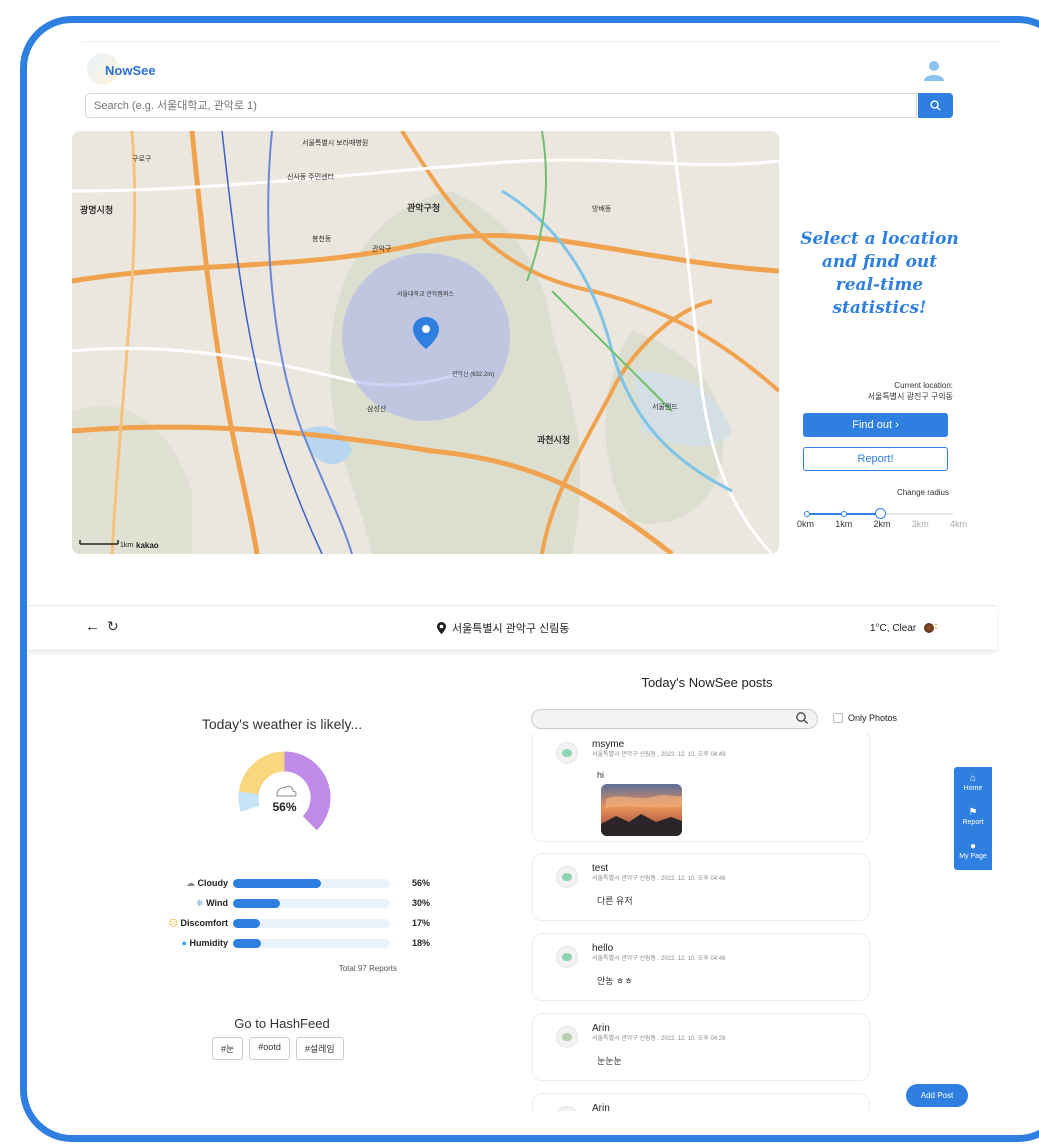 This screenshot has height=1145, width=1039. Describe the element at coordinates (473, 374) in the screenshot. I see `map-label: 관악산 (632.2m)` at that location.